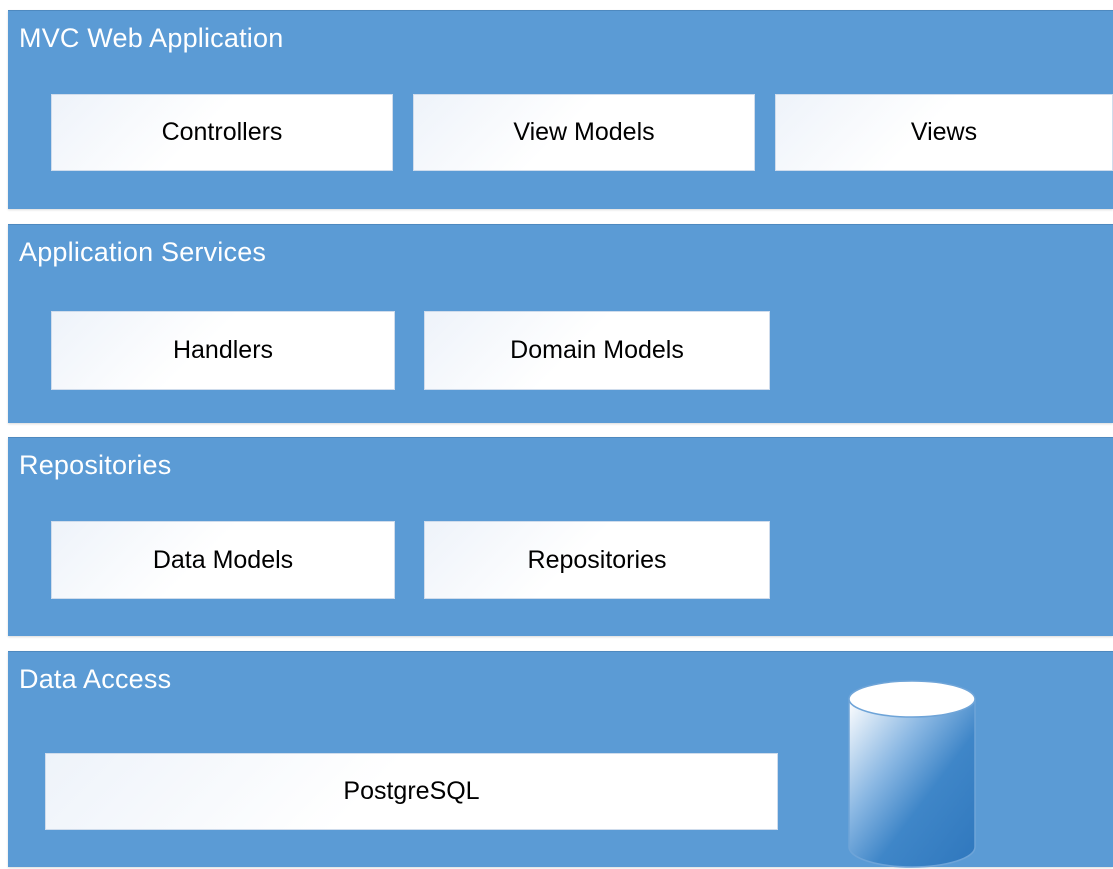 The image size is (1113, 869). What do you see at coordinates (912, 774) in the screenshot?
I see `database-icon` at bounding box center [912, 774].